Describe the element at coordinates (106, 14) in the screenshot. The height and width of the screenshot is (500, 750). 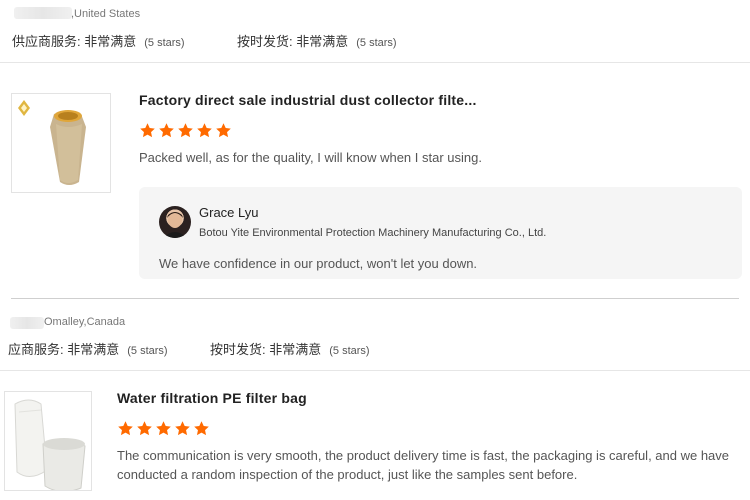
I see `reviewer-location: ,United States` at that location.